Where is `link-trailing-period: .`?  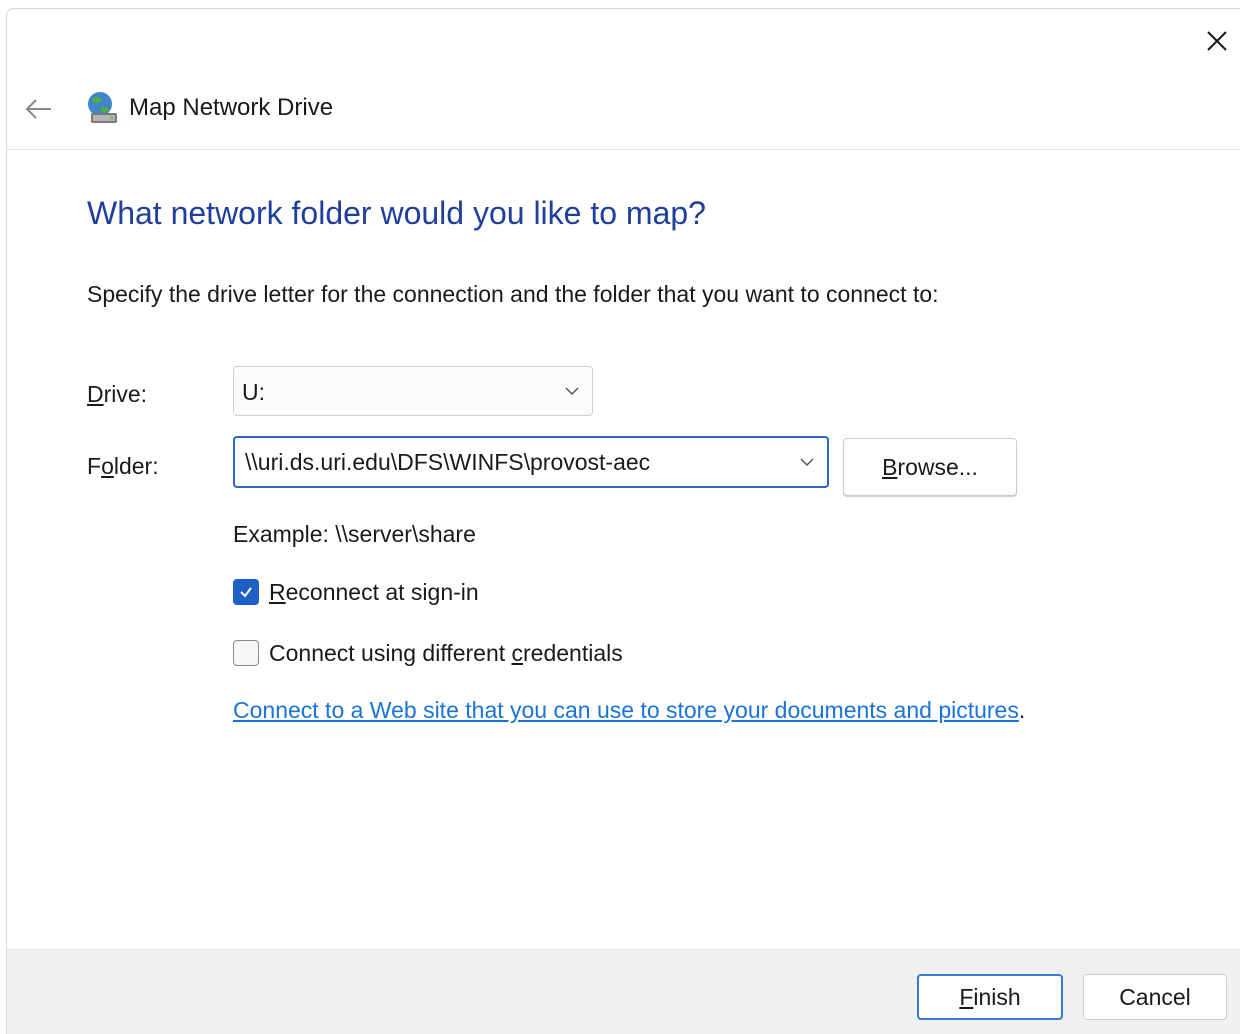 link-trailing-period: . is located at coordinates (1022, 710).